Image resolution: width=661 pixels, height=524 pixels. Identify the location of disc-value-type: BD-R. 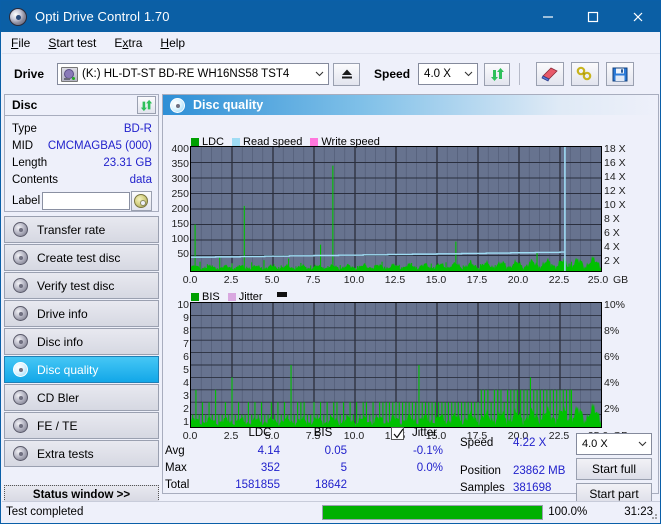
(137, 128).